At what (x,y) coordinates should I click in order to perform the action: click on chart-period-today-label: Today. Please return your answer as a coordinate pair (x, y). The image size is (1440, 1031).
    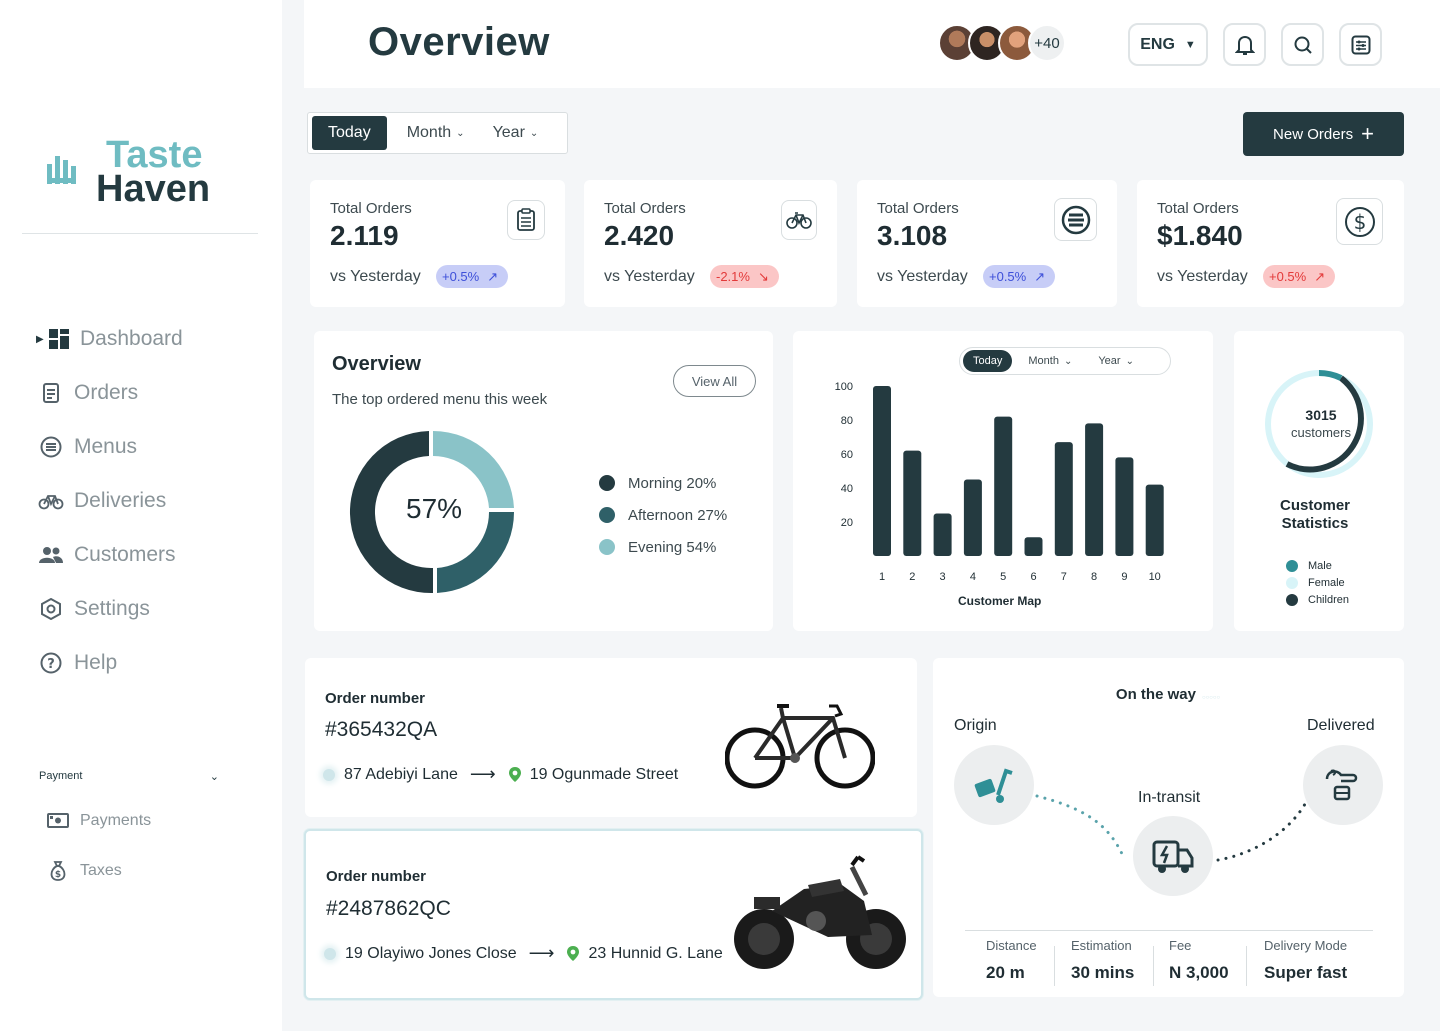
    Looking at the image, I should click on (988, 361).